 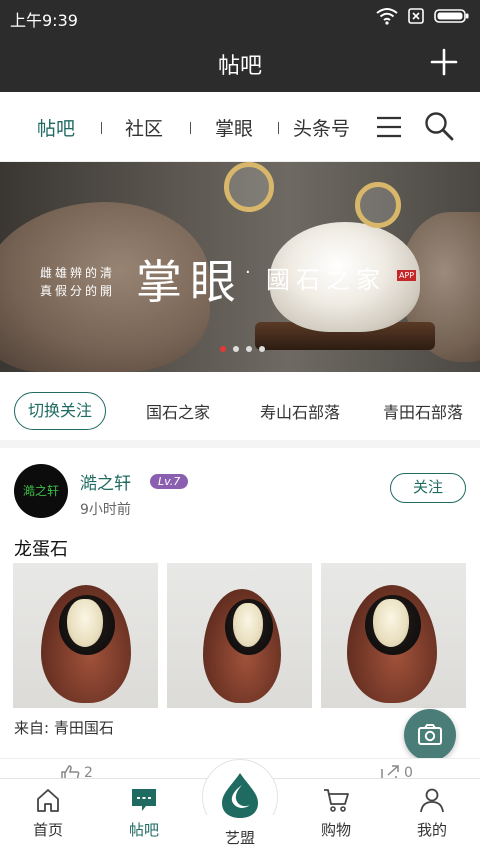 I want to click on level-badge: Lv.7, so click(x=169, y=481).